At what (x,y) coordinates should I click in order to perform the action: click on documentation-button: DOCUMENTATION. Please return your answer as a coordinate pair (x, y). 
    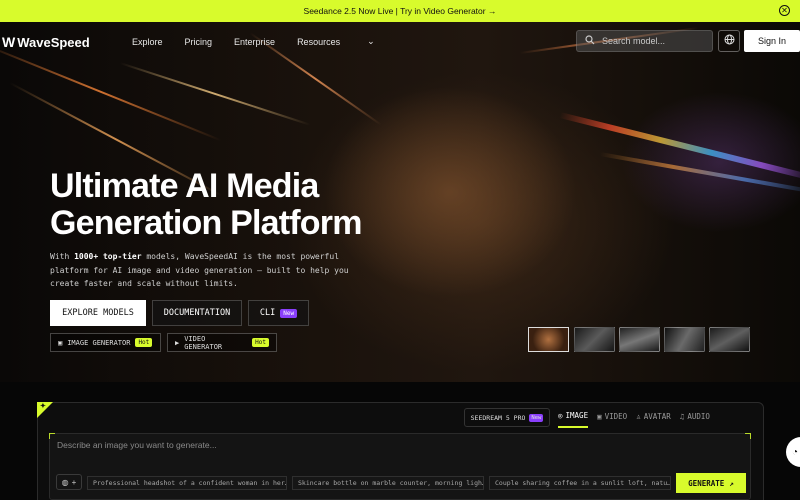
    Looking at the image, I should click on (197, 313).